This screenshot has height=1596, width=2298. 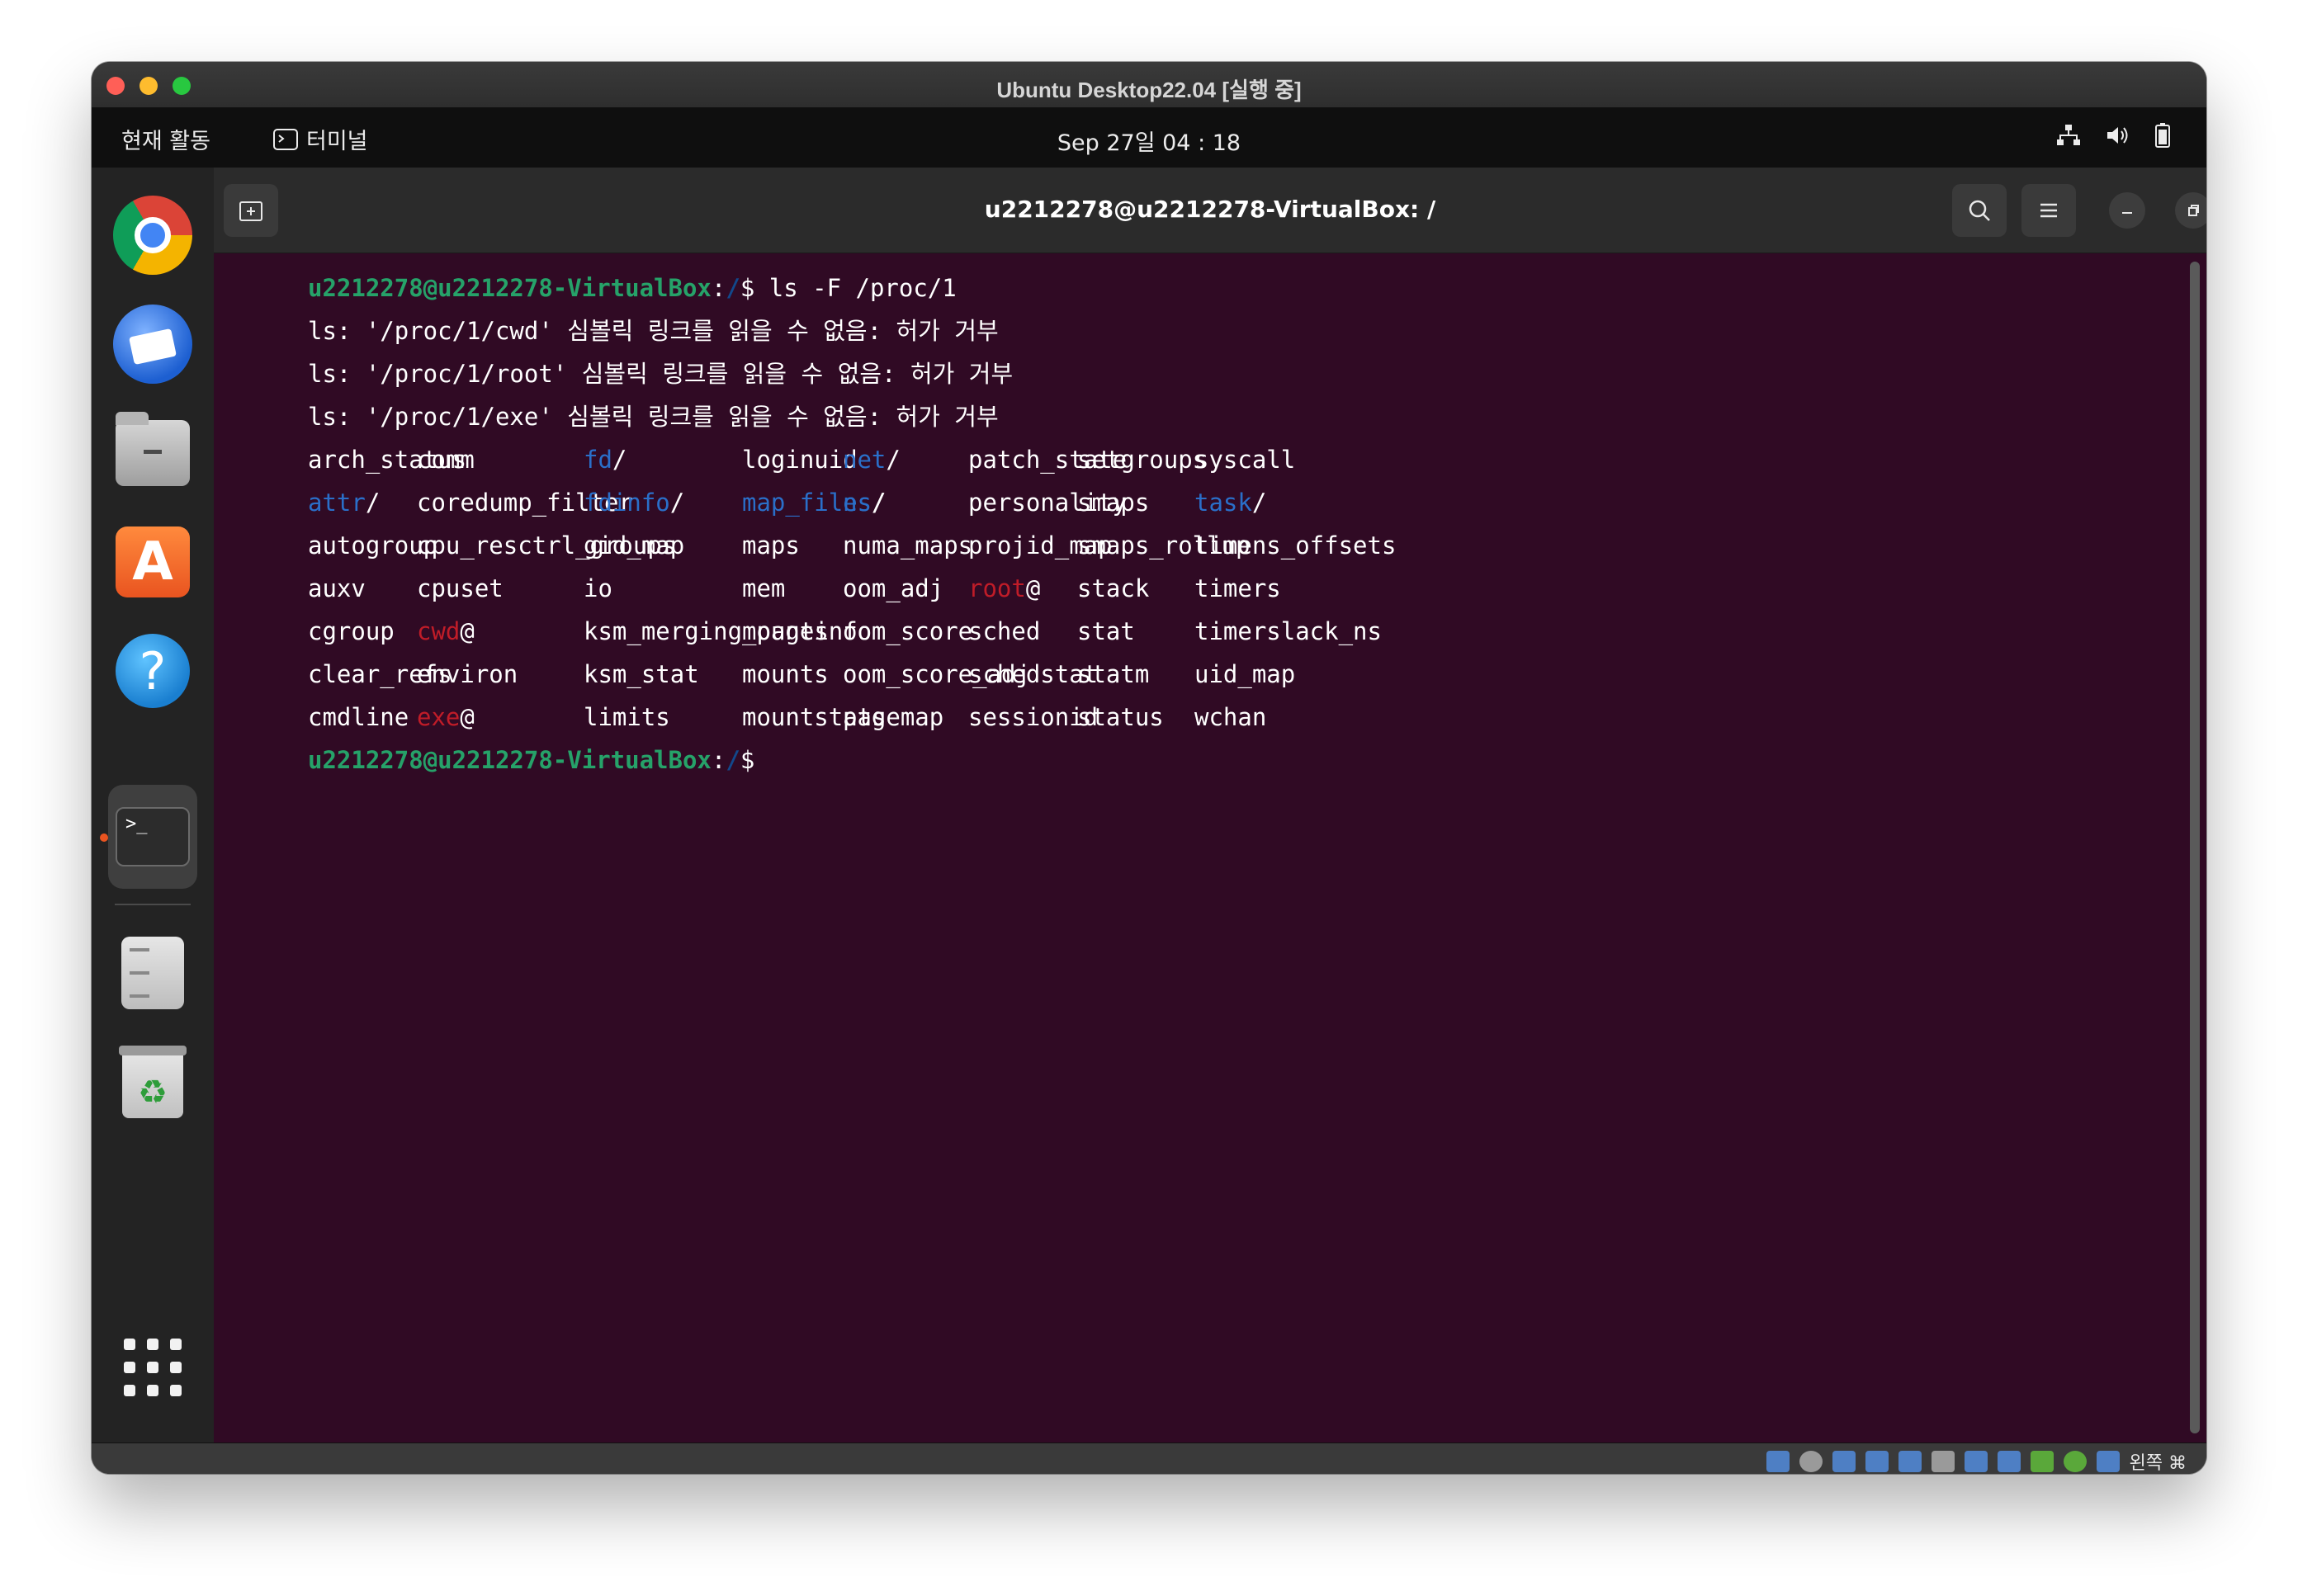 What do you see at coordinates (446, 631) in the screenshot?
I see `listing-entry: cwd@` at bounding box center [446, 631].